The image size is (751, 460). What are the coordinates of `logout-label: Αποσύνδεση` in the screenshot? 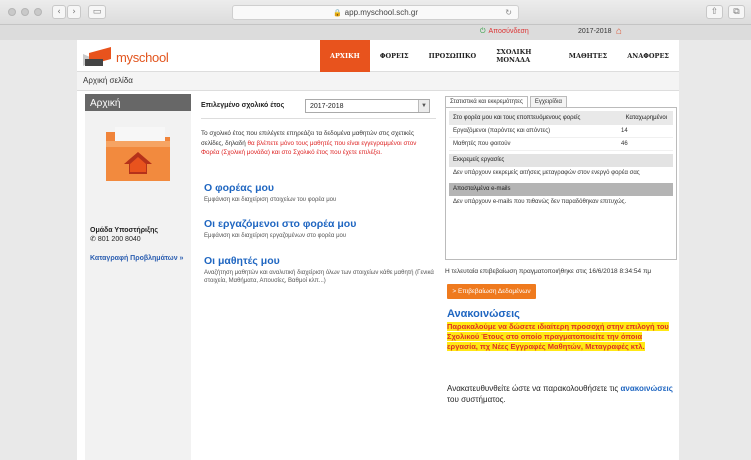 It's located at (508, 31).